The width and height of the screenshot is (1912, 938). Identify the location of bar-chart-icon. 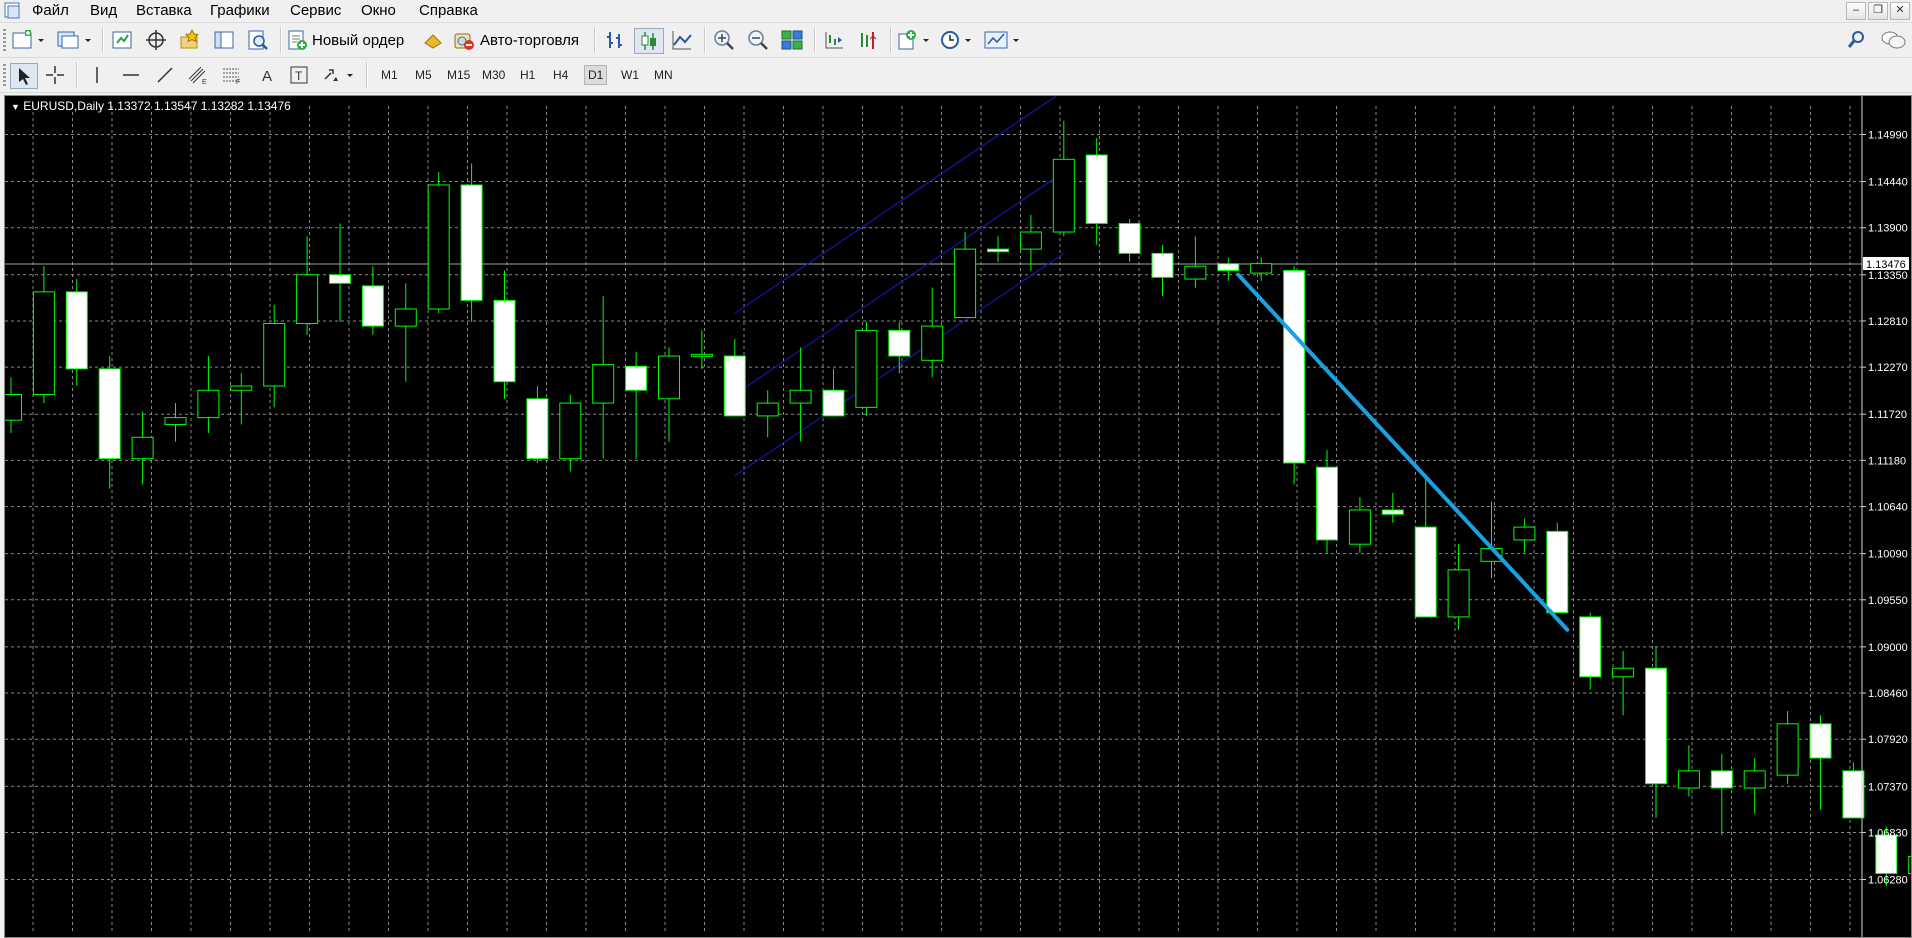
(614, 40).